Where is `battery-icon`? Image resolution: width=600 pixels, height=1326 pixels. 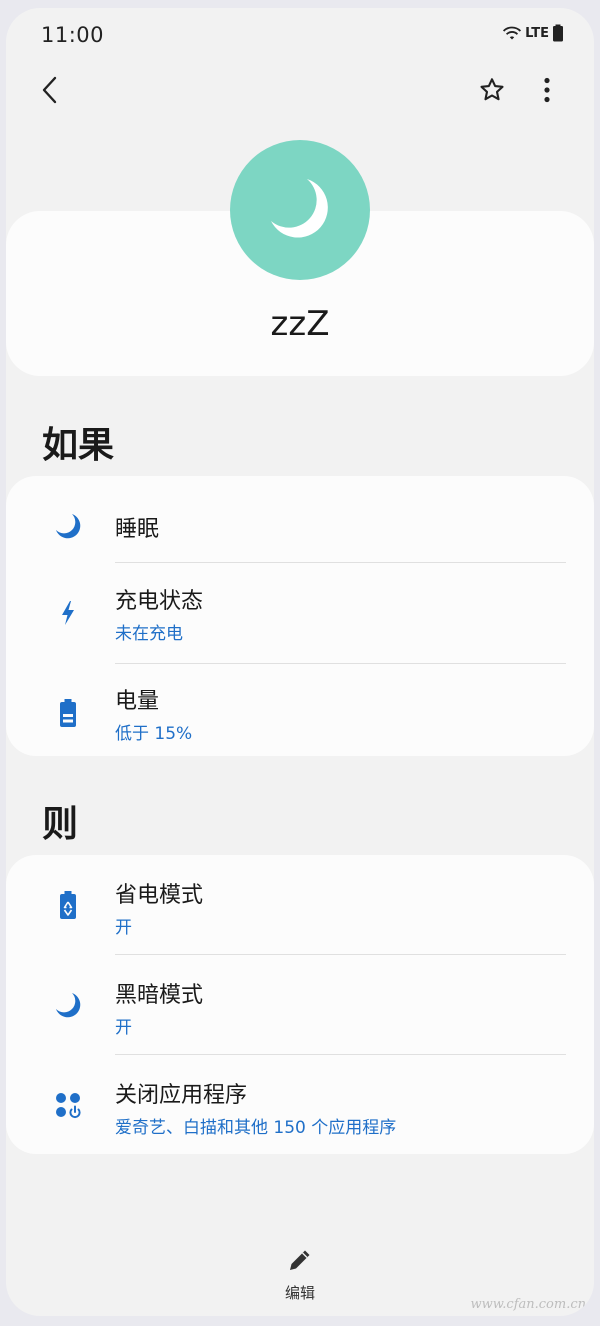
battery-icon is located at coordinates (68, 713).